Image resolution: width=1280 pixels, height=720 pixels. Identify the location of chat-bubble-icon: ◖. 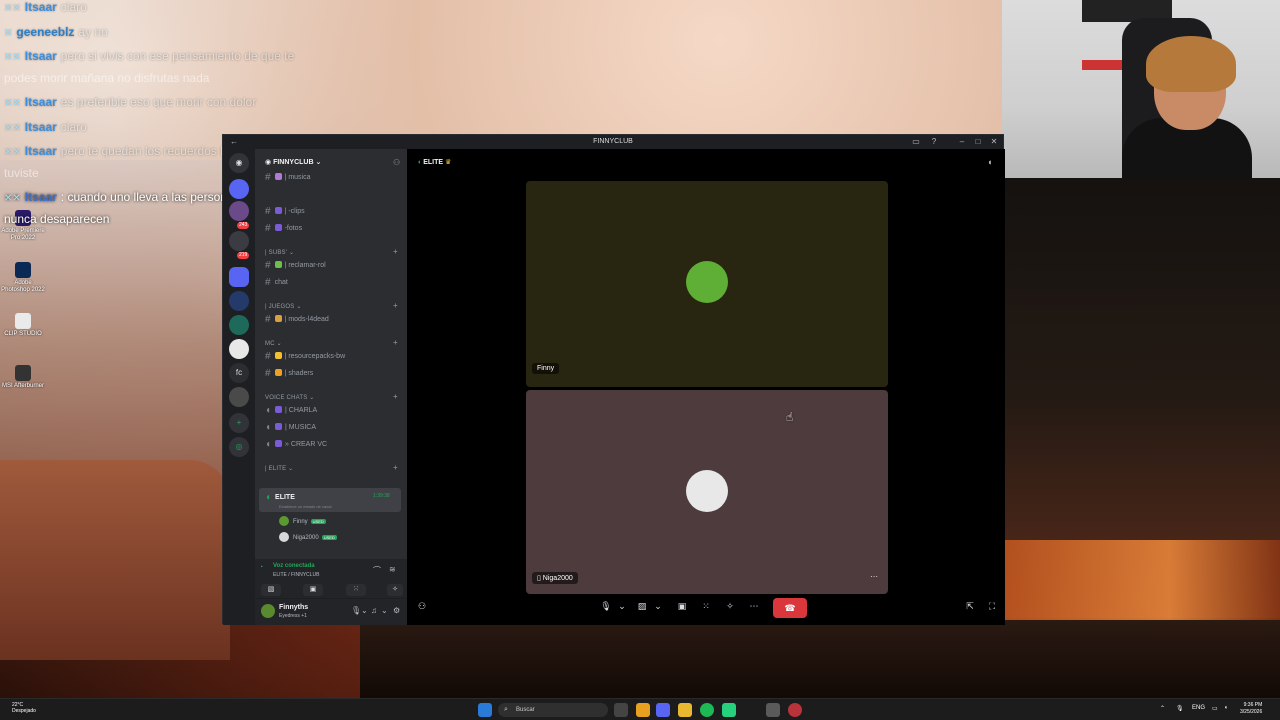
(989, 162).